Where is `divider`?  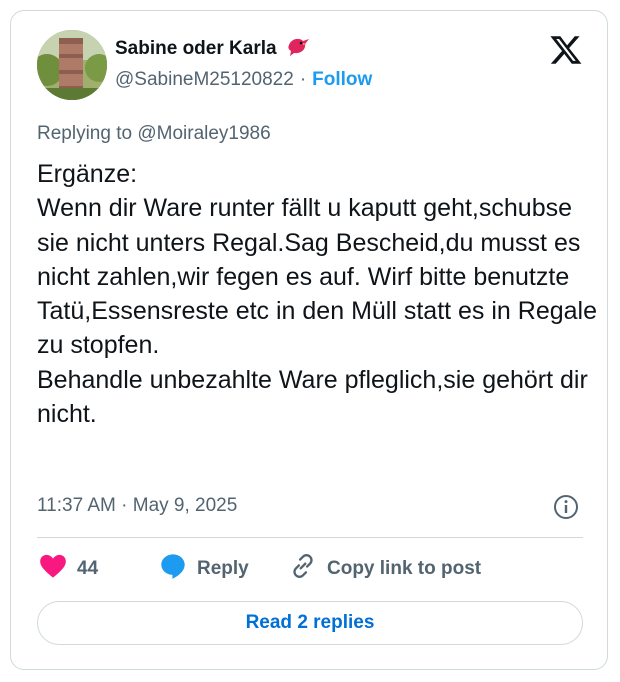 divider is located at coordinates (310, 537).